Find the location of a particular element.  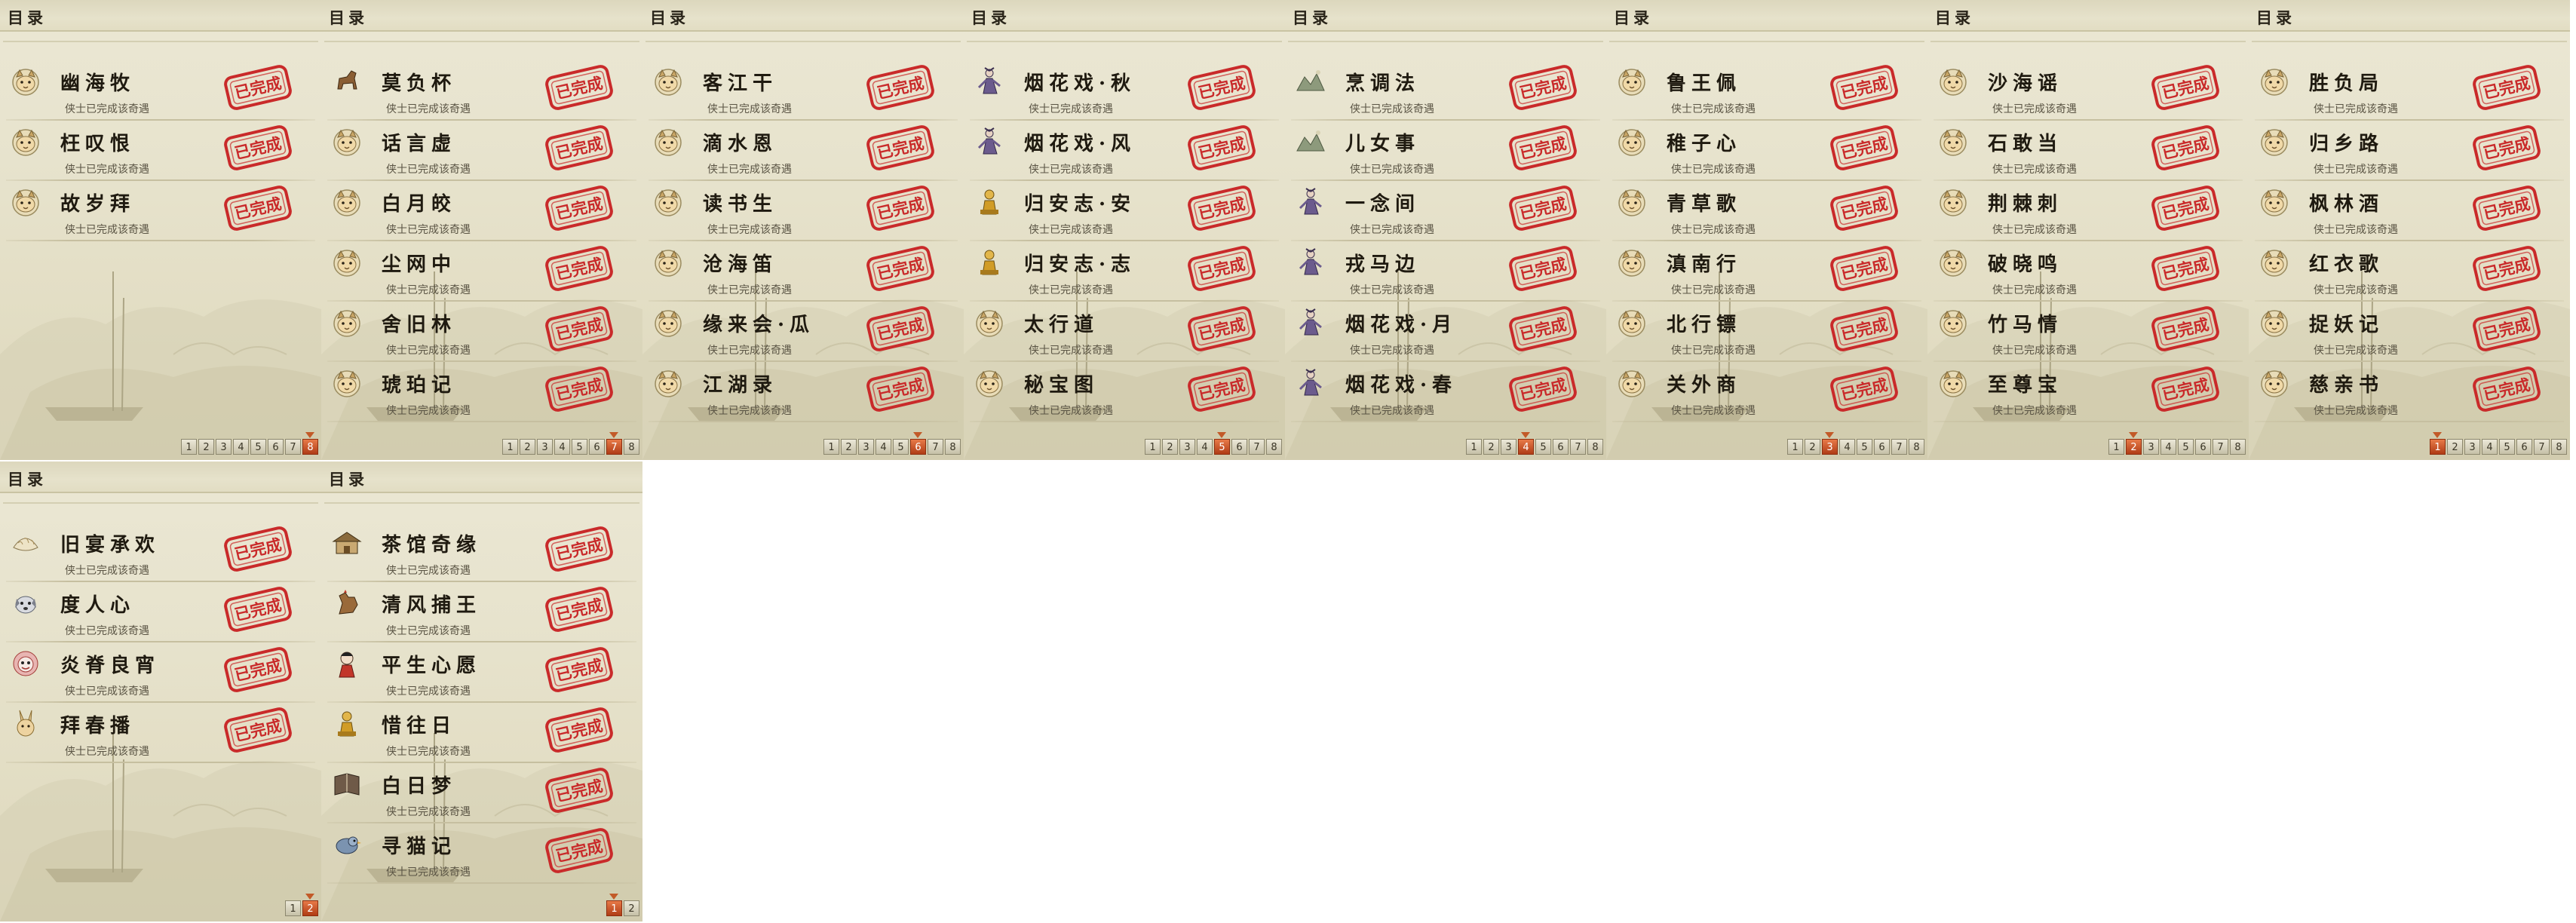

quest-row: 破晓鸣 侠士已完成该奇遇 已完成 is located at coordinates (2088, 271).